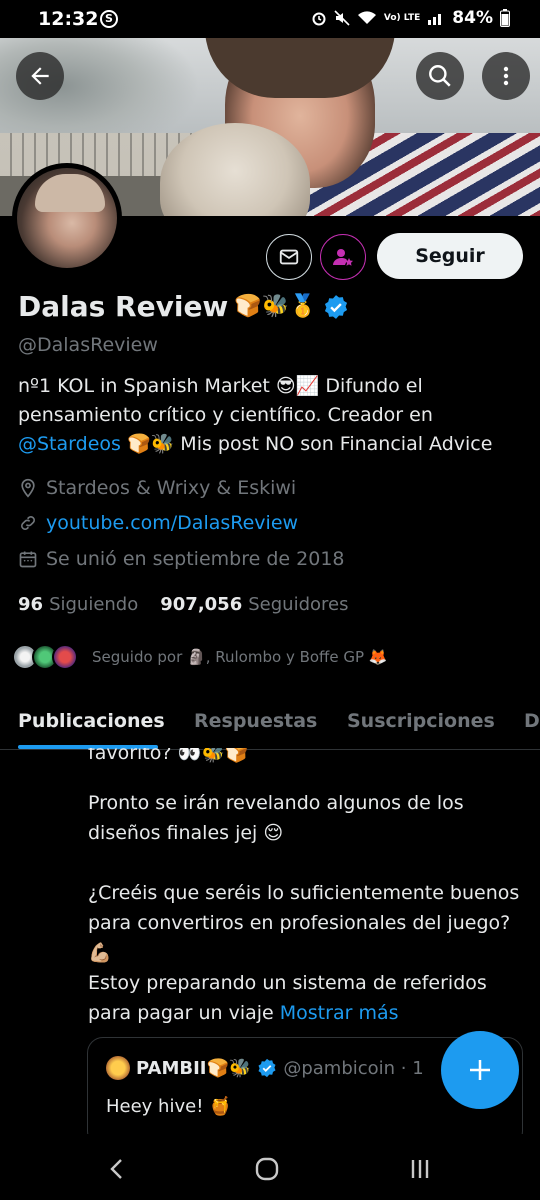 The width and height of the screenshot is (540, 1200). Describe the element at coordinates (123, 306) in the screenshot. I see `display-name: Dalas Review` at that location.